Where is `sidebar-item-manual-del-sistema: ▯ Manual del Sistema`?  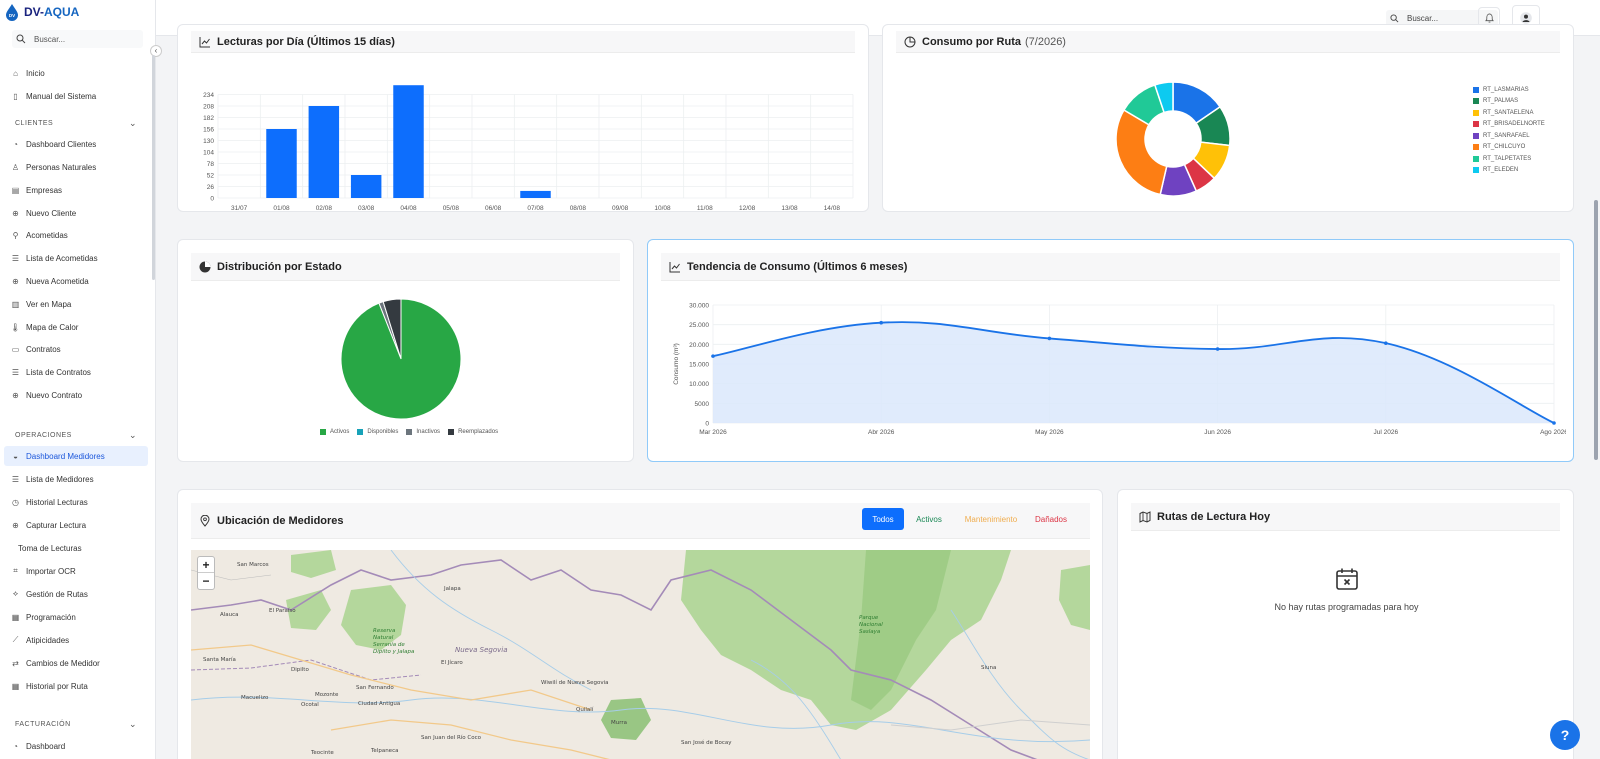 sidebar-item-manual-del-sistema: ▯ Manual del Sistema is located at coordinates (76, 96).